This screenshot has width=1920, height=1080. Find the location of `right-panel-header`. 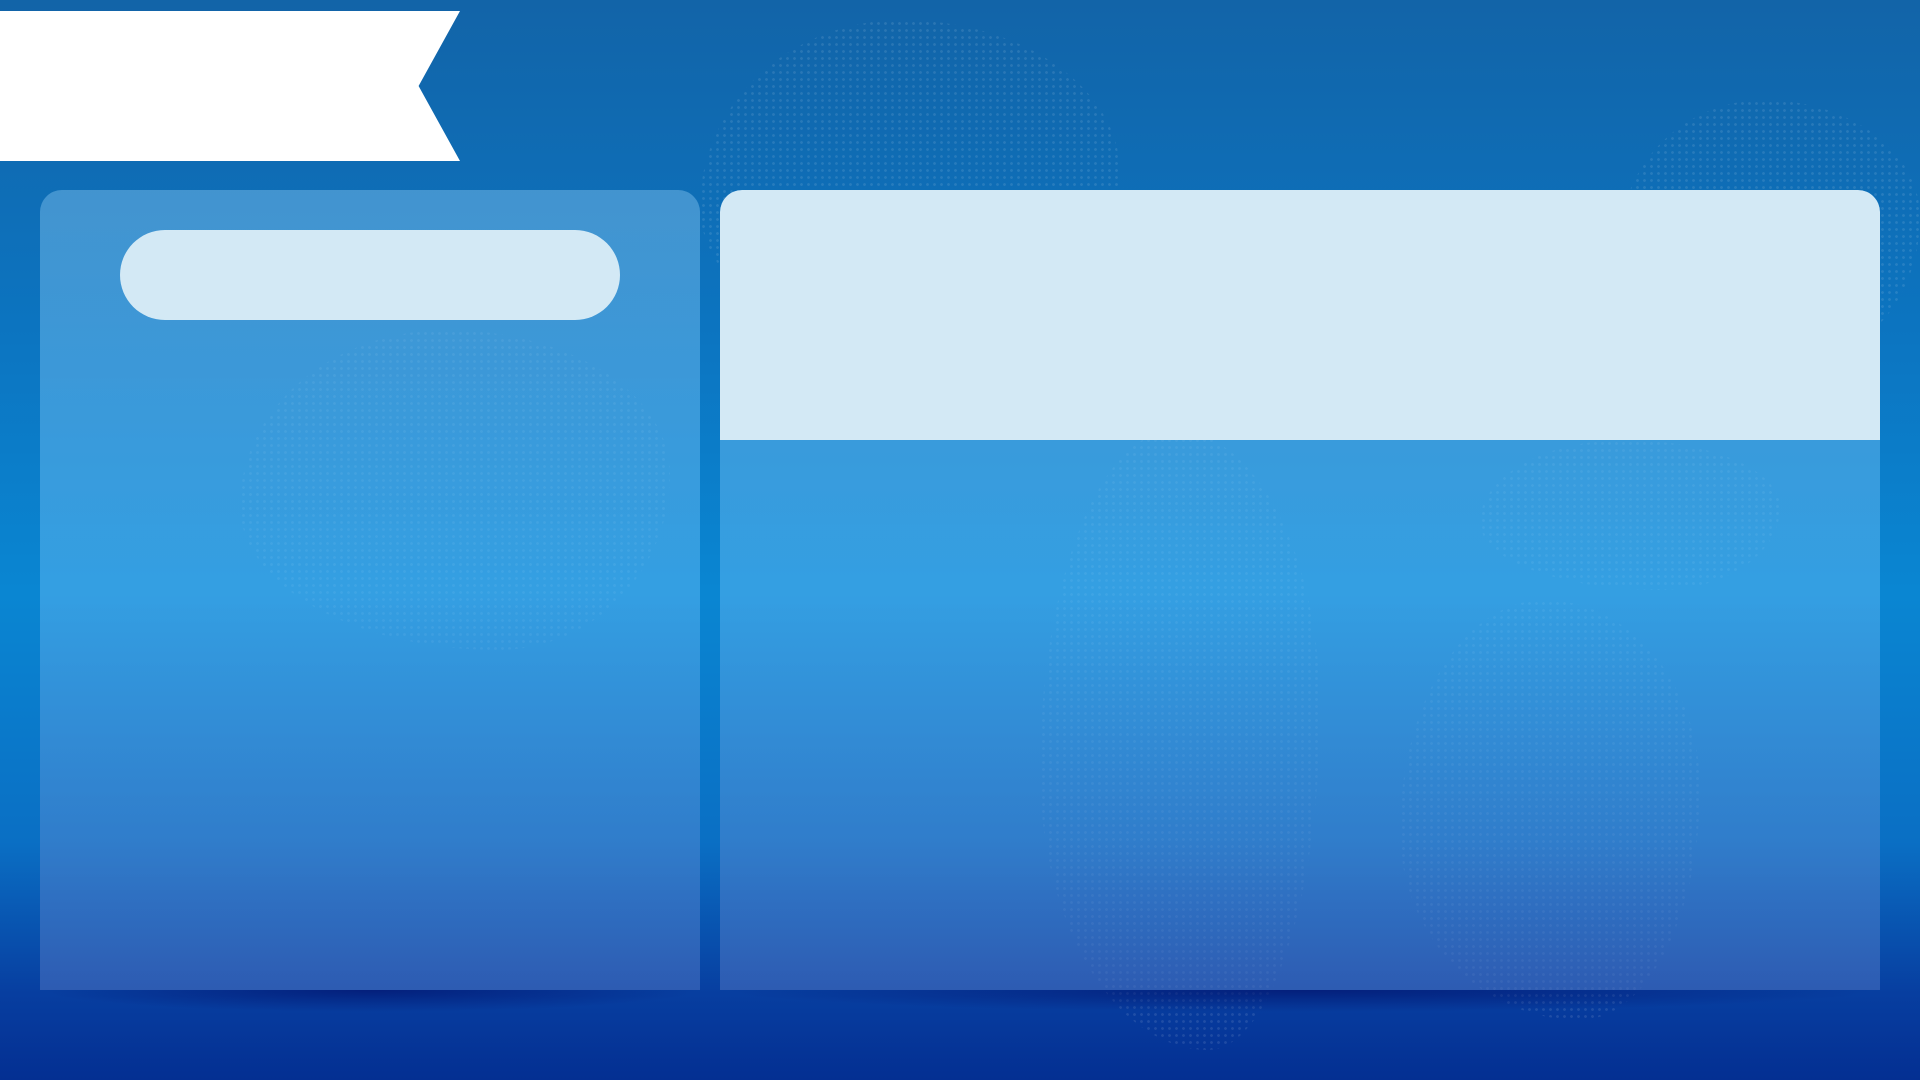

right-panel-header is located at coordinates (1300, 315).